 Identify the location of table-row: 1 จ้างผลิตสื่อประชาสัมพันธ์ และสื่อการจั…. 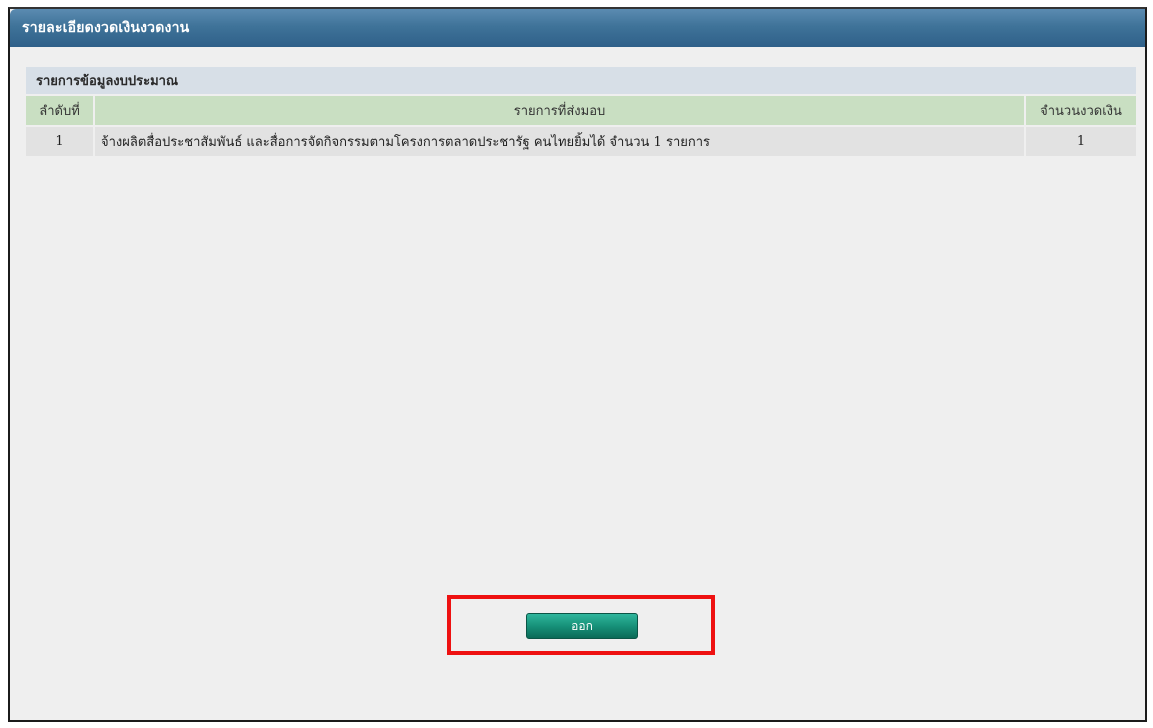
(581, 141).